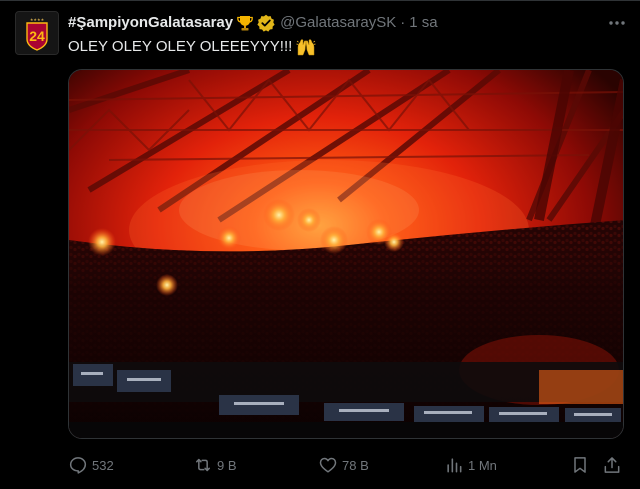  I want to click on timestamp: 1 sa, so click(423, 23).